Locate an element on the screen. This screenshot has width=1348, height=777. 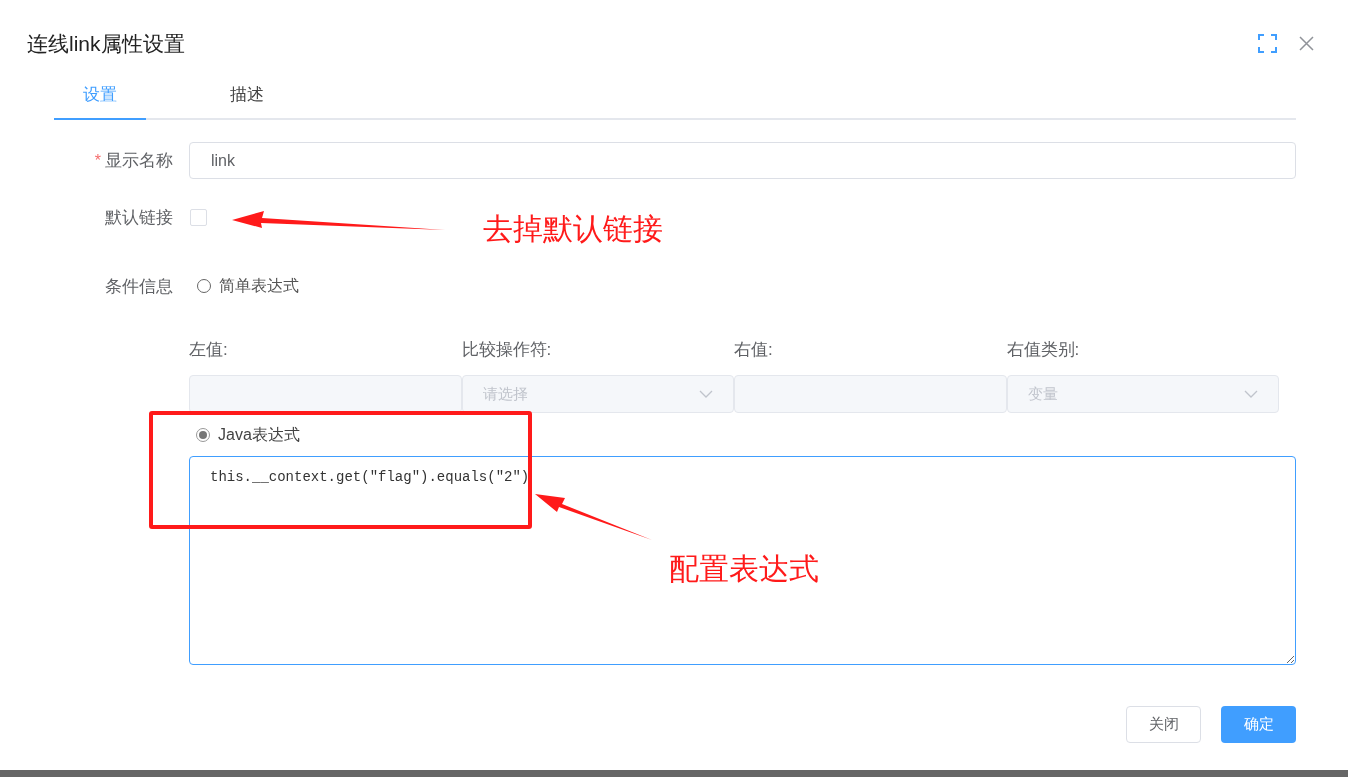
annotation-text: 配置表达式 is located at coordinates (744, 569).